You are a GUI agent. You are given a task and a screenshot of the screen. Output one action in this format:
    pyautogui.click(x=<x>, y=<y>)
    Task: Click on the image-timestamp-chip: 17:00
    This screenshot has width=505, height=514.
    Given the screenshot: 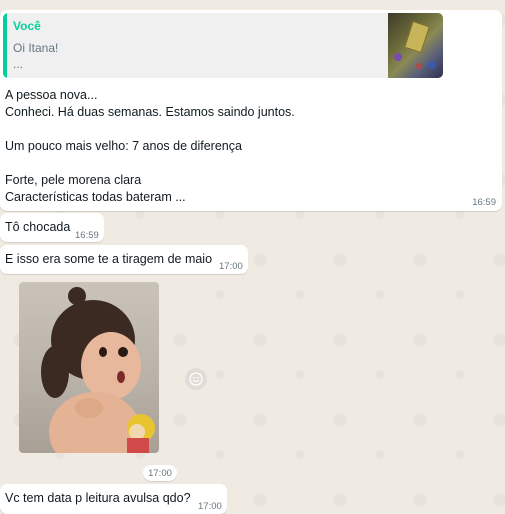 What is the action you would take?
    pyautogui.click(x=160, y=473)
    